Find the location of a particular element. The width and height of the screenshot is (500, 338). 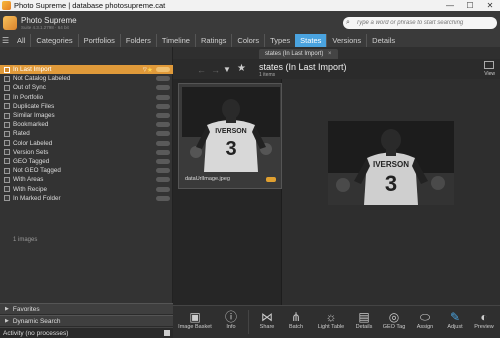

search-input is located at coordinates (425, 23).